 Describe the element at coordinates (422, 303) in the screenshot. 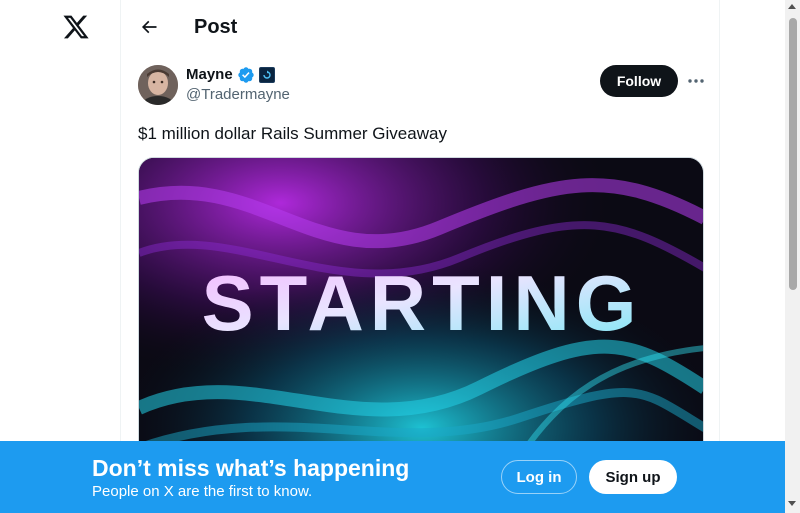

I see `media-overlay-text: STARTING` at that location.